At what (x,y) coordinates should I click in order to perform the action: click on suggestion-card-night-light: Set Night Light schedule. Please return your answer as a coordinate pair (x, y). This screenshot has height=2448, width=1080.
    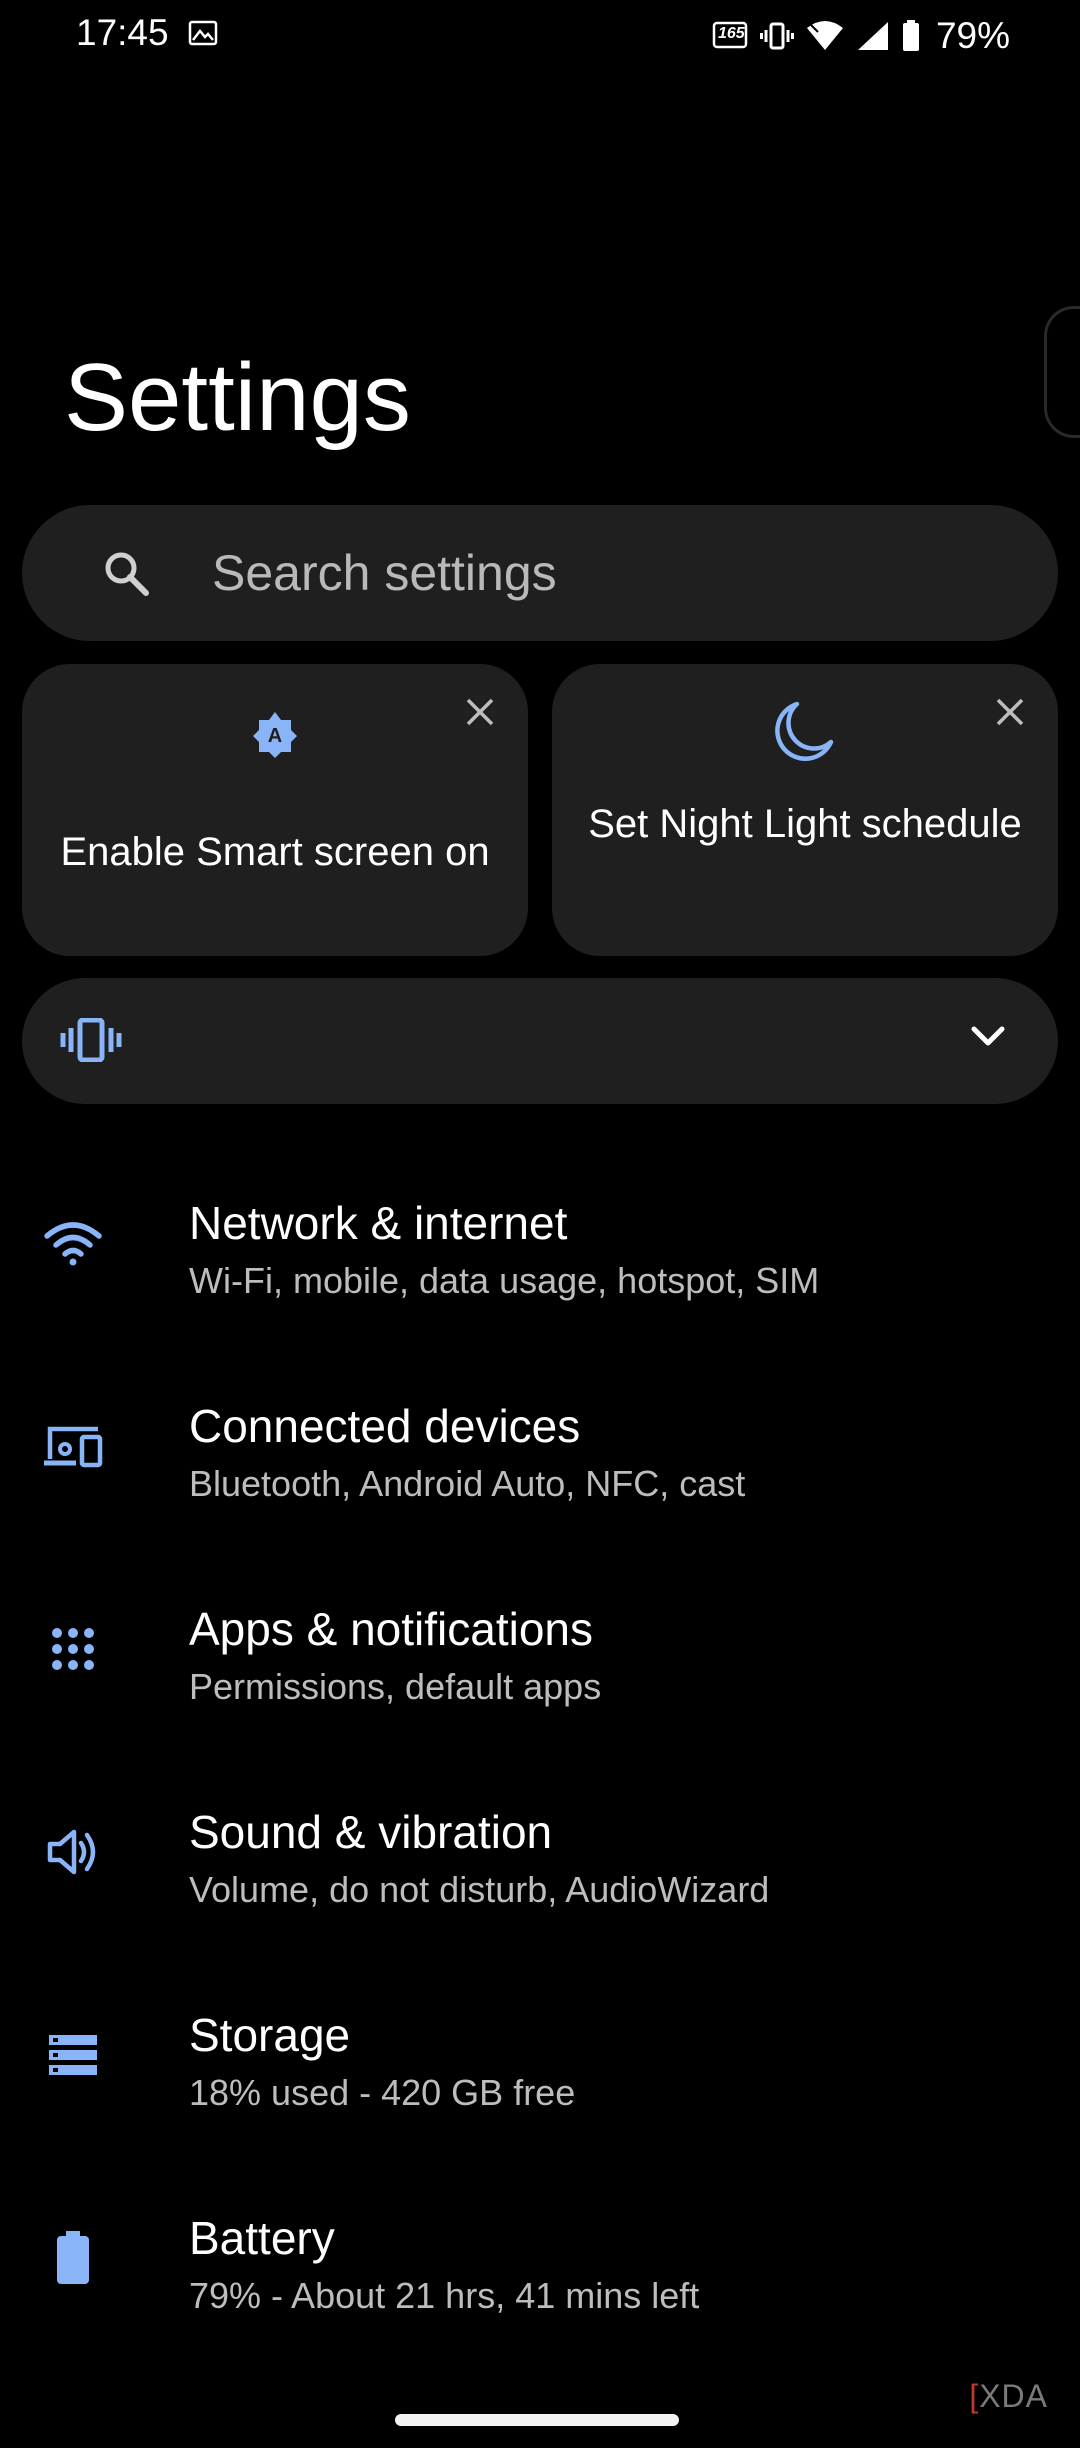
    Looking at the image, I should click on (805, 810).